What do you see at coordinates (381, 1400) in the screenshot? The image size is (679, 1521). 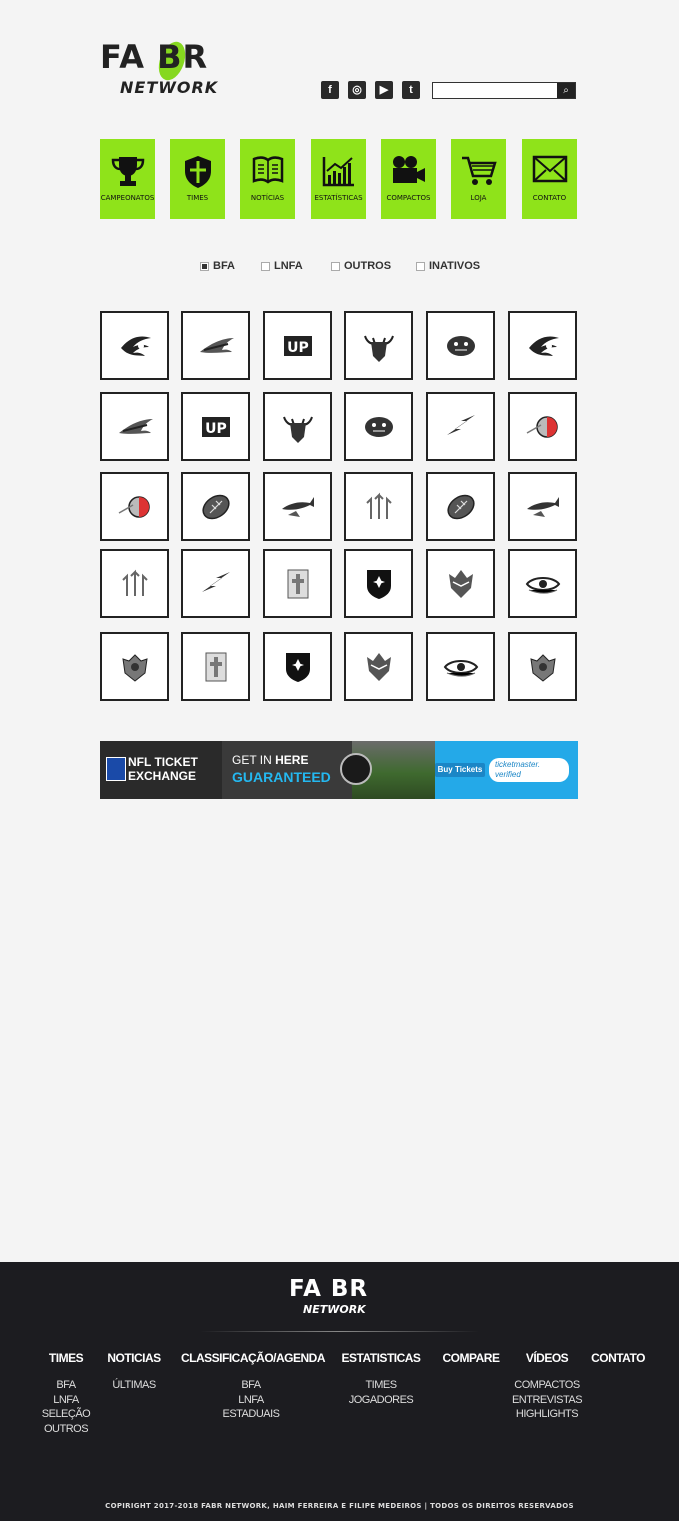 I see `footer-link: JOGADORES` at bounding box center [381, 1400].